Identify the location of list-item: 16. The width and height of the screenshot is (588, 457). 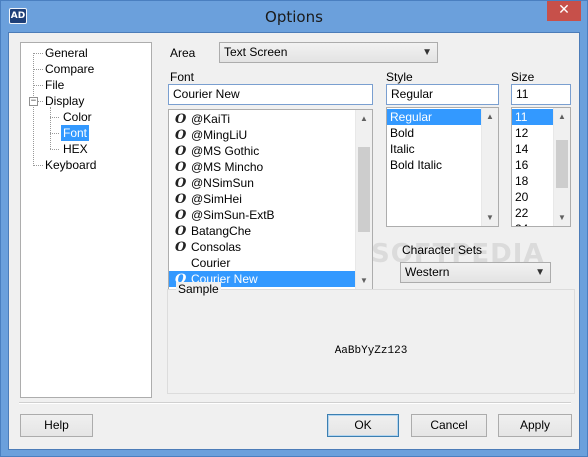
(532, 165).